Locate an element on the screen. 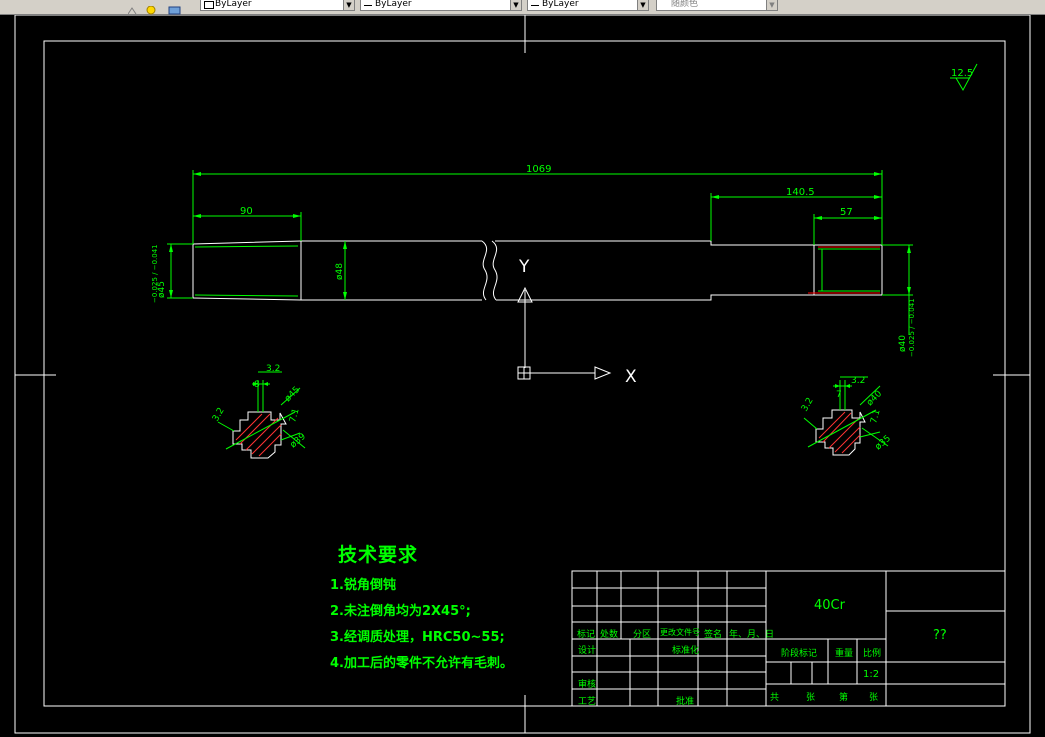 The image size is (1045, 737). linetype-swatch-icon is located at coordinates (368, 5).